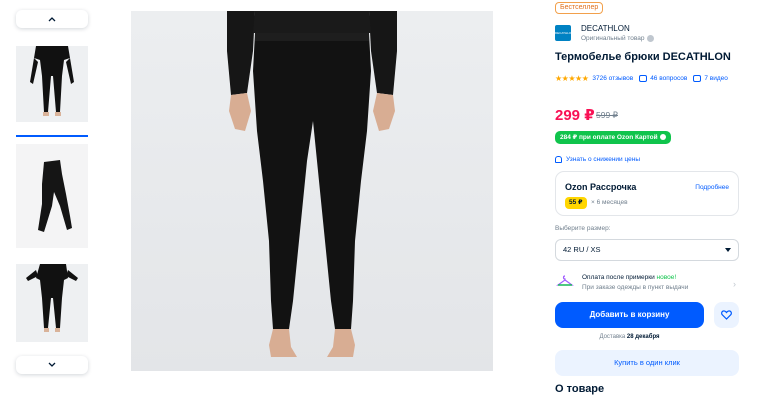  What do you see at coordinates (618, 277) in the screenshot?
I see `try-on-title-text: Оплата после примерки` at bounding box center [618, 277].